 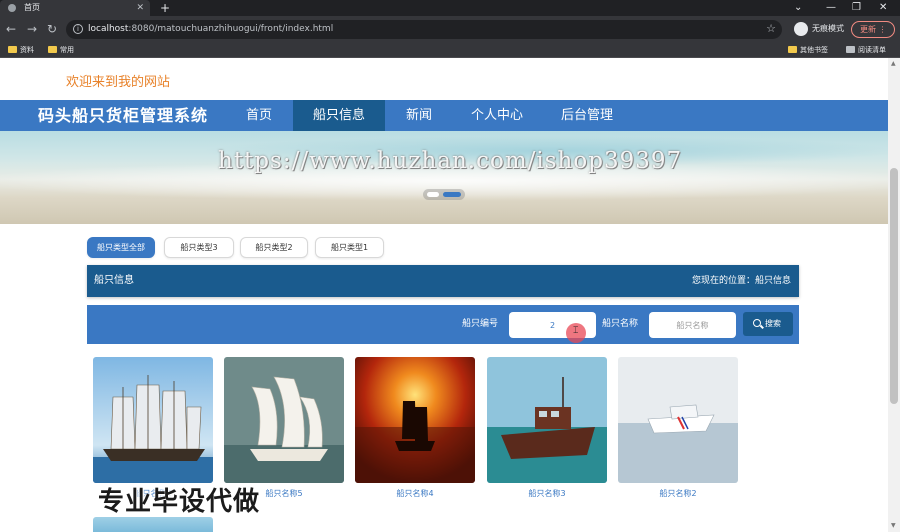 What do you see at coordinates (349, 247) in the screenshot?
I see `category-type-1: 船只类型1` at bounding box center [349, 247].